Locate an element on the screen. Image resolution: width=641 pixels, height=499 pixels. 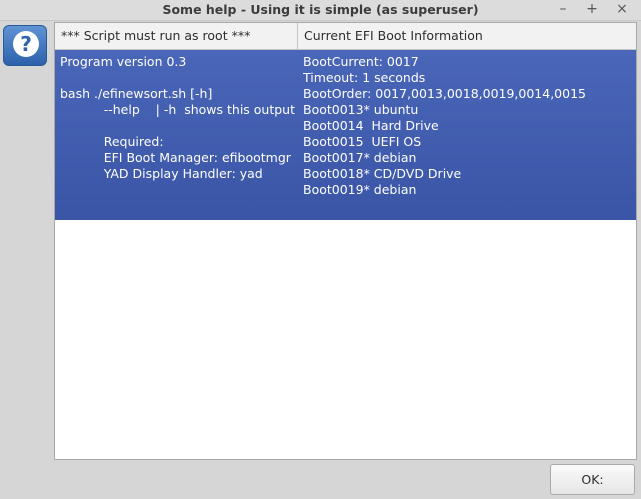
question-mark-glyph: ? is located at coordinates (26, 44).